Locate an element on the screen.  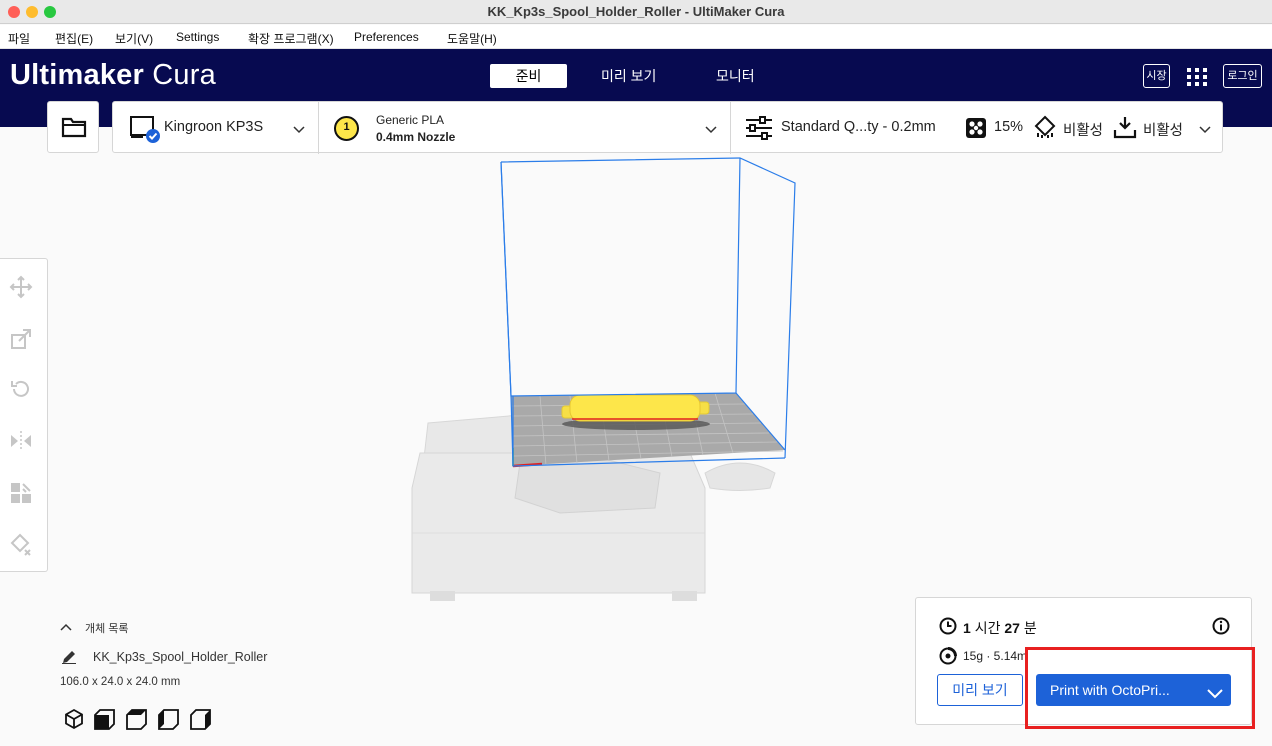
rotate-icon is located at coordinates (21, 389).